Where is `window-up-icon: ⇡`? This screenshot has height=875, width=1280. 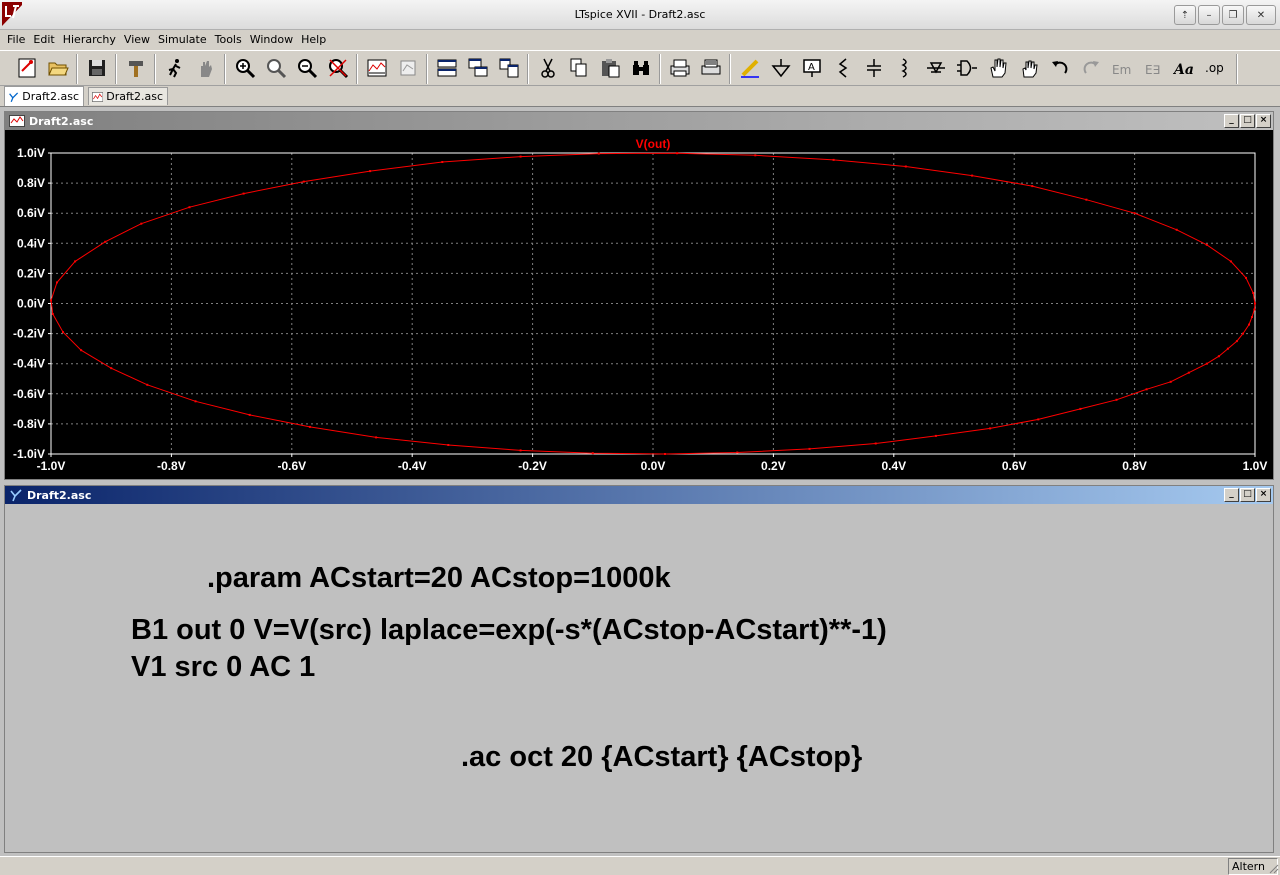
window-up-icon: ⇡ is located at coordinates (1185, 15).